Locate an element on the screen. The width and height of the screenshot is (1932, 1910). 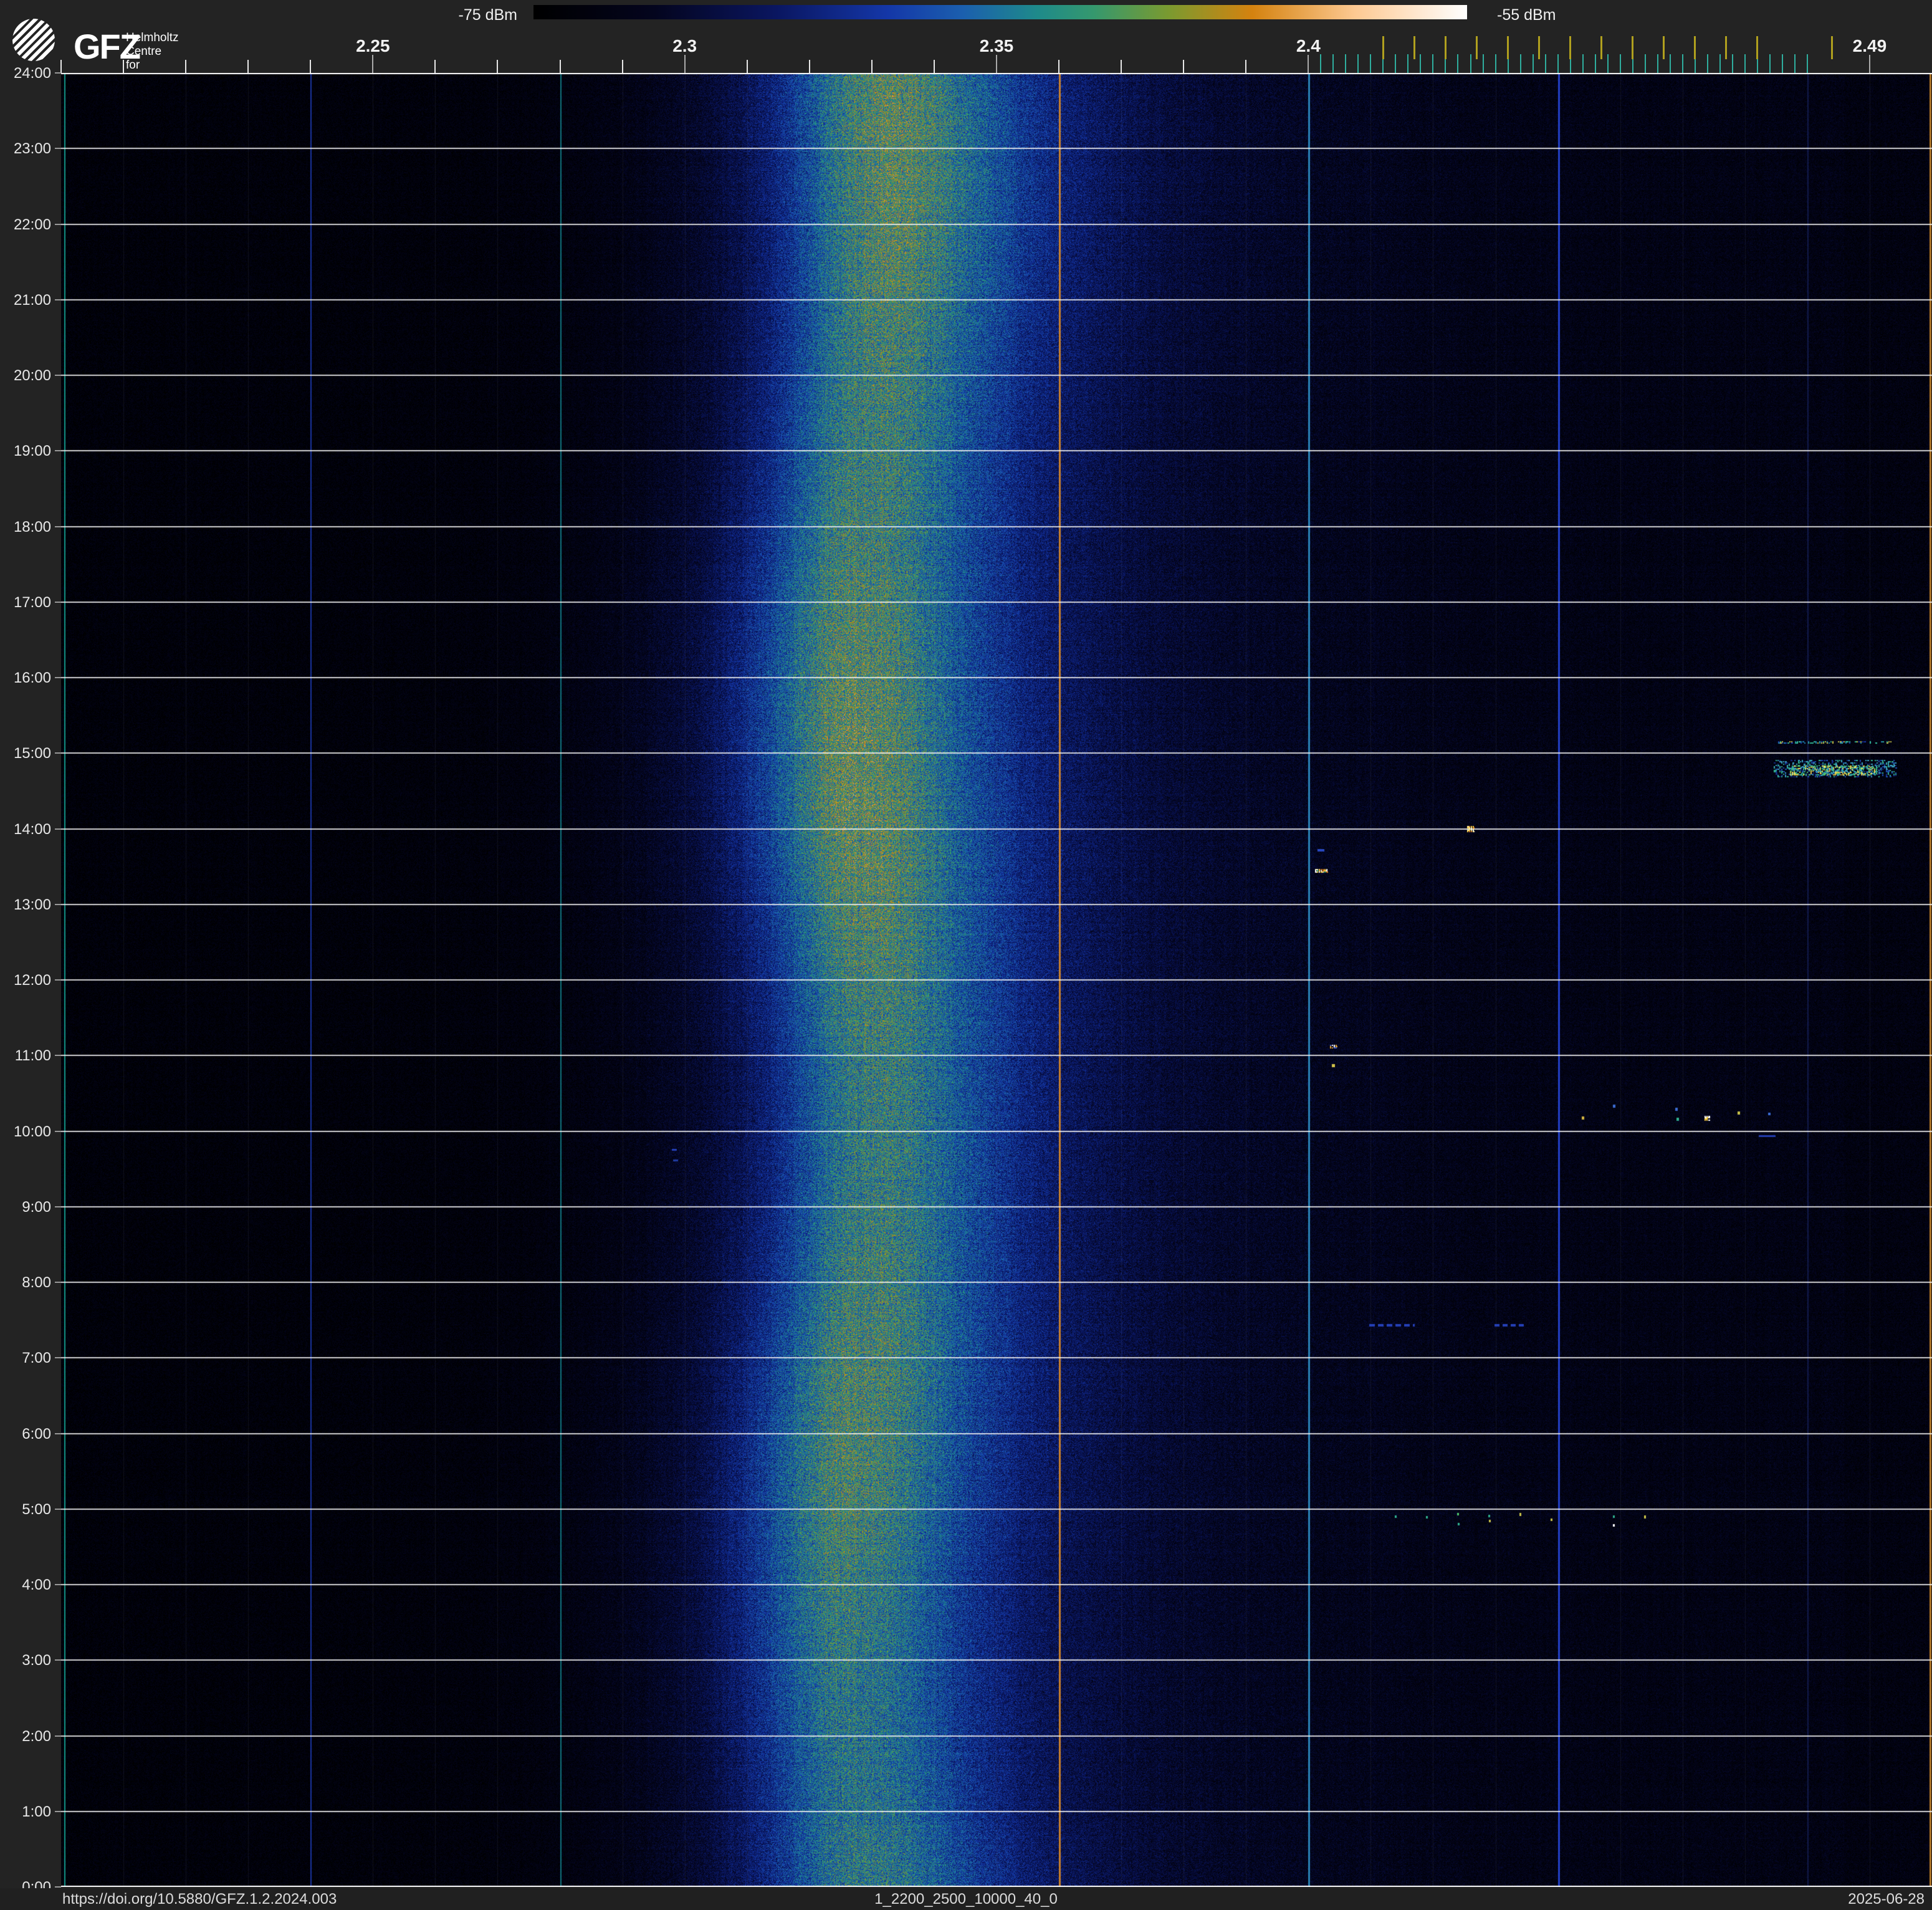
hour-tick-label: 11:00 is located at coordinates (32, 1056).